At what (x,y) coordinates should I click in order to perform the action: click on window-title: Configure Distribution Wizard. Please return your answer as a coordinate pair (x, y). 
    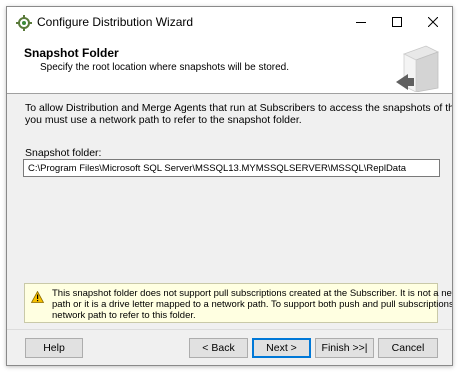
    Looking at the image, I should click on (115, 22).